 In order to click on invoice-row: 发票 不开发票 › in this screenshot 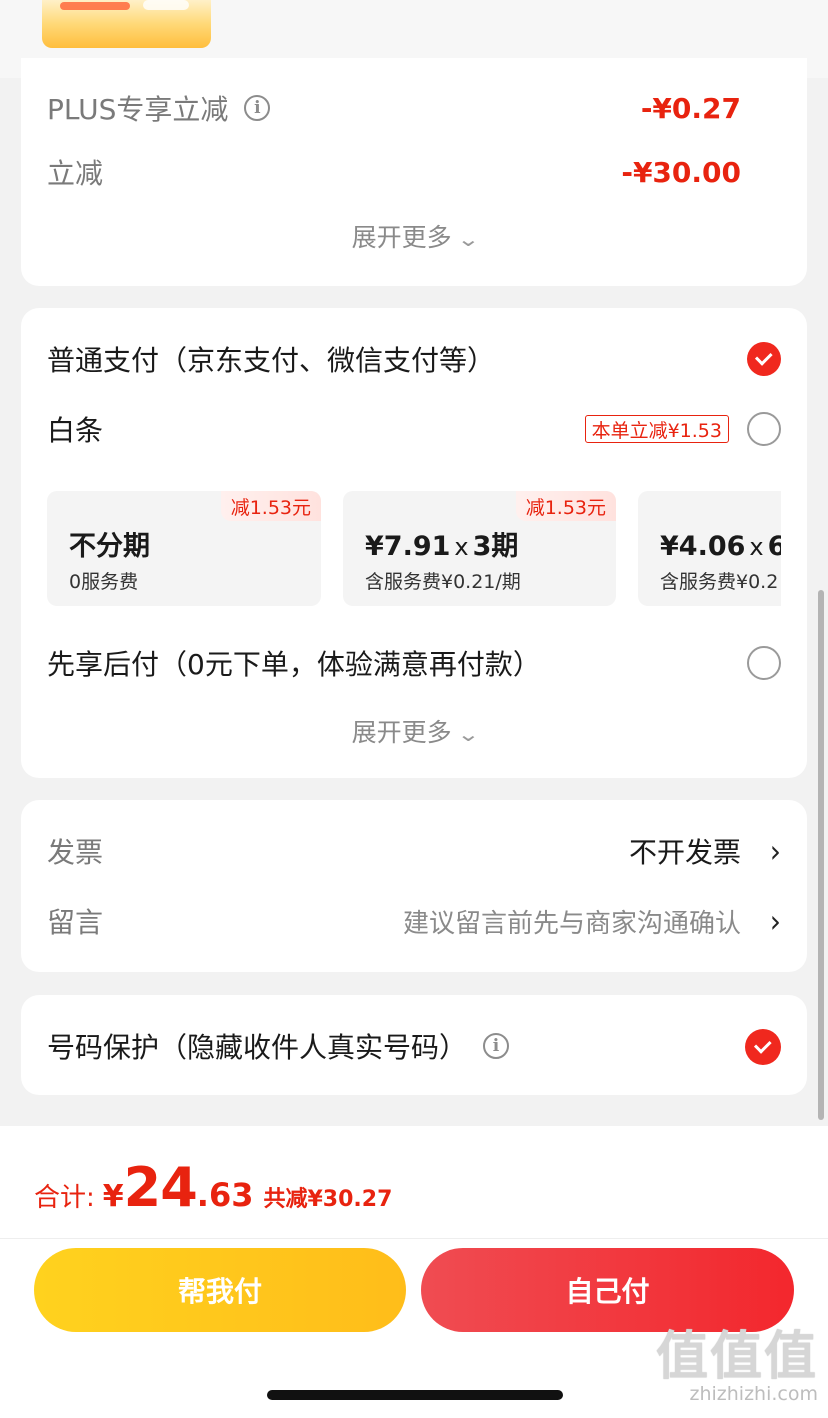, I will do `click(414, 851)`.